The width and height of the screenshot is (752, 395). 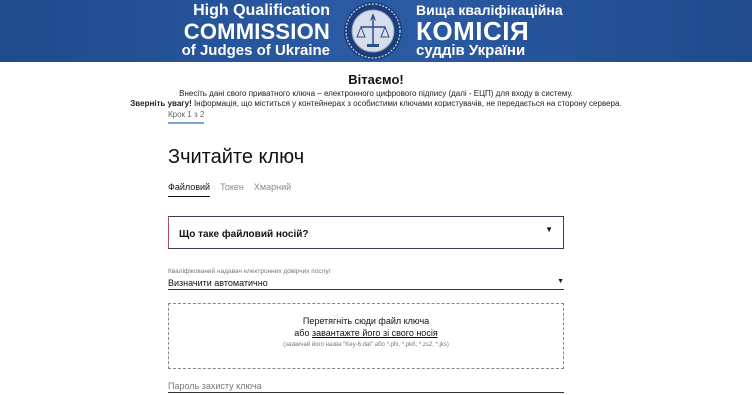 What do you see at coordinates (375, 333) in the screenshot?
I see `upload-link: завантажте його зі свого носія` at bounding box center [375, 333].